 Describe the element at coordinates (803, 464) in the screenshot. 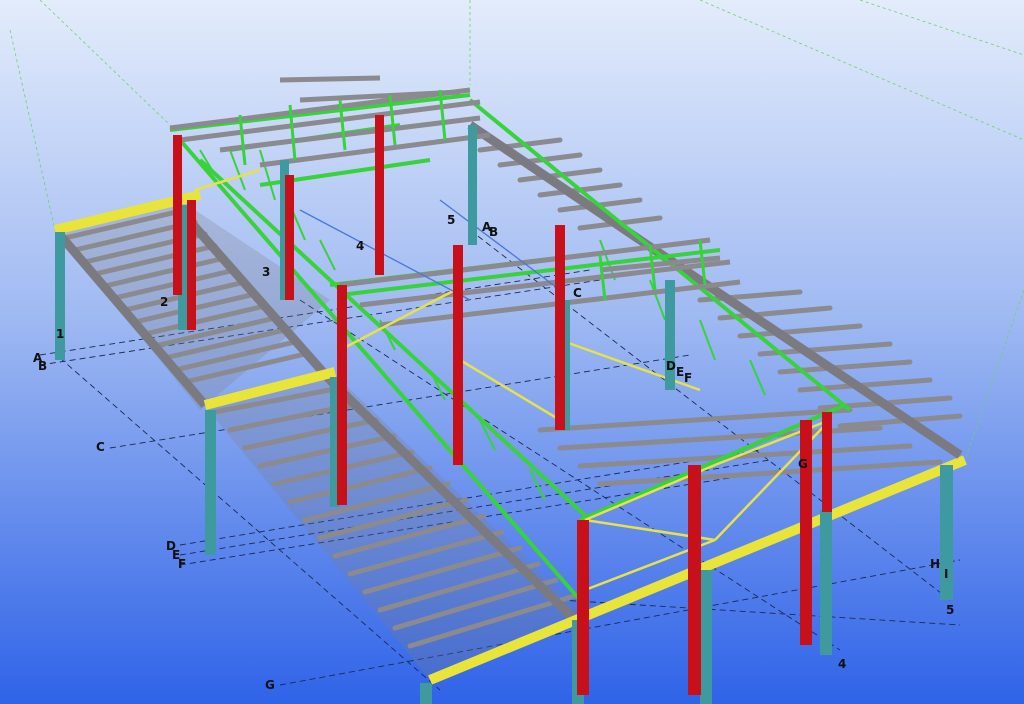

I see `grid-label-g-mid: G` at that location.